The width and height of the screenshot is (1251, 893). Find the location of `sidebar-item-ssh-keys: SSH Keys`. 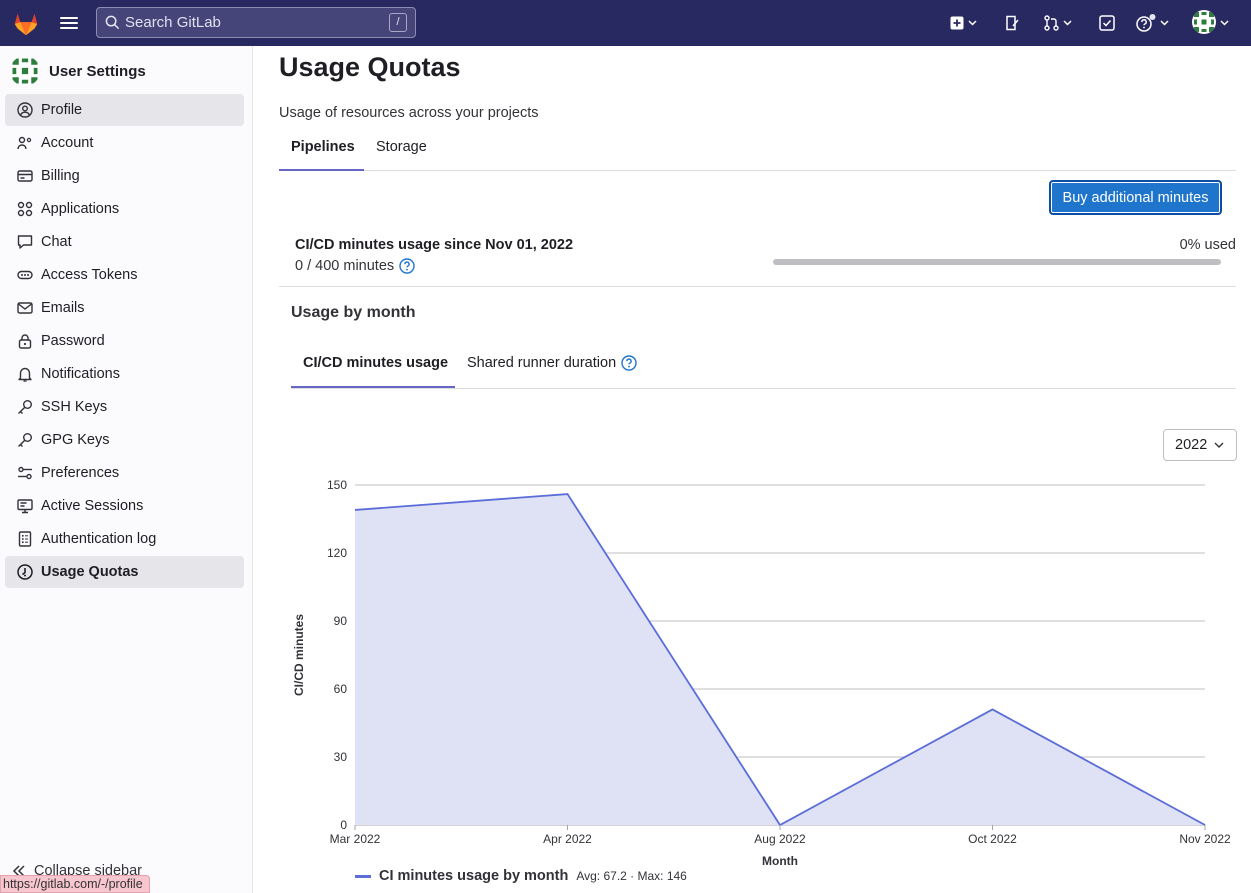

sidebar-item-ssh-keys: SSH Keys is located at coordinates (124, 407).